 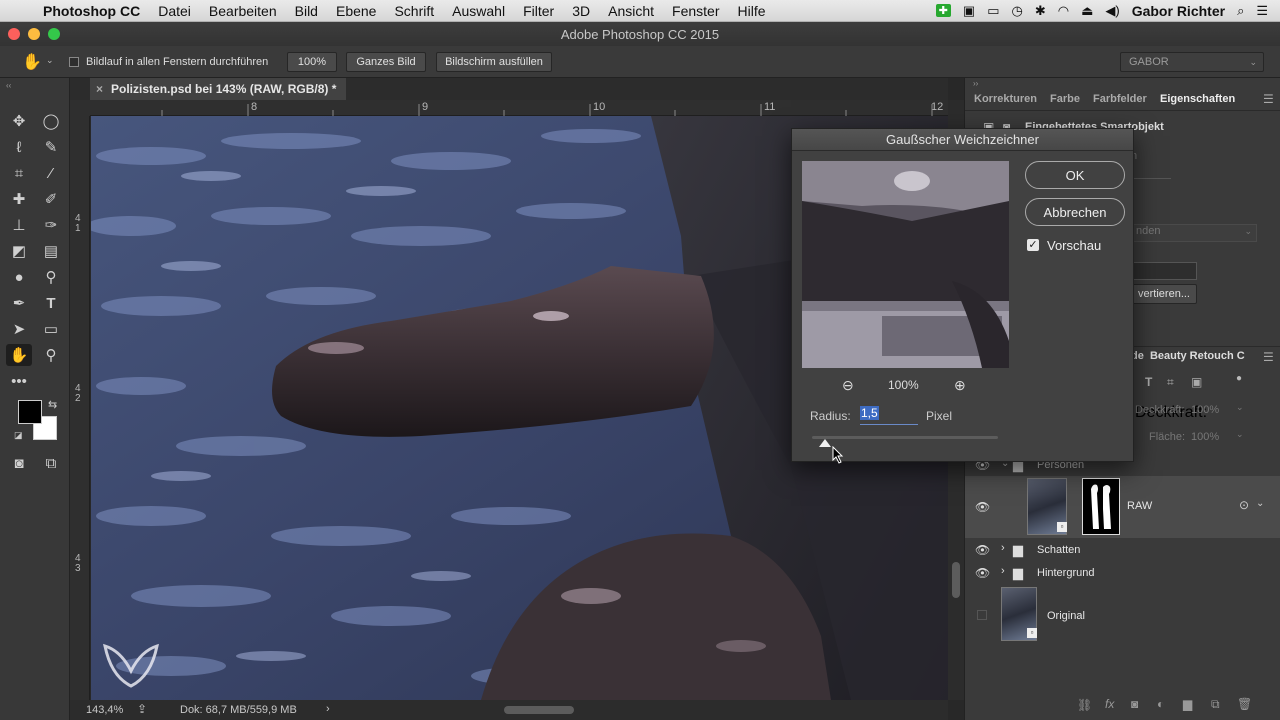 What do you see at coordinates (19, 225) in the screenshot?
I see `clone-stamp-tool-icon: ⊥` at bounding box center [19, 225].